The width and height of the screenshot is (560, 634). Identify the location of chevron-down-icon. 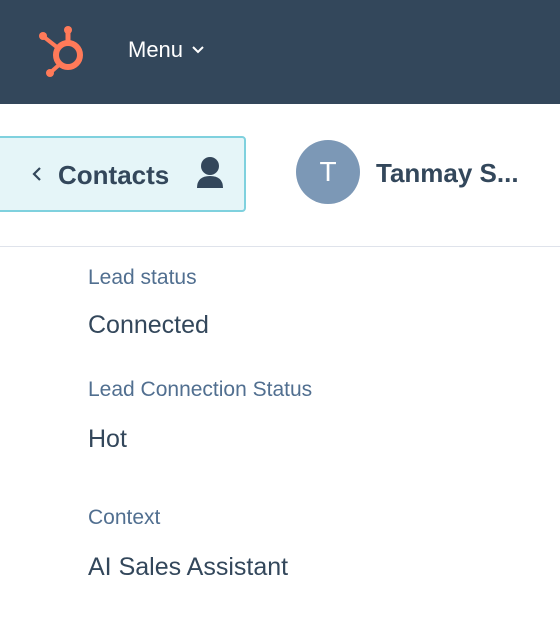
(198, 50).